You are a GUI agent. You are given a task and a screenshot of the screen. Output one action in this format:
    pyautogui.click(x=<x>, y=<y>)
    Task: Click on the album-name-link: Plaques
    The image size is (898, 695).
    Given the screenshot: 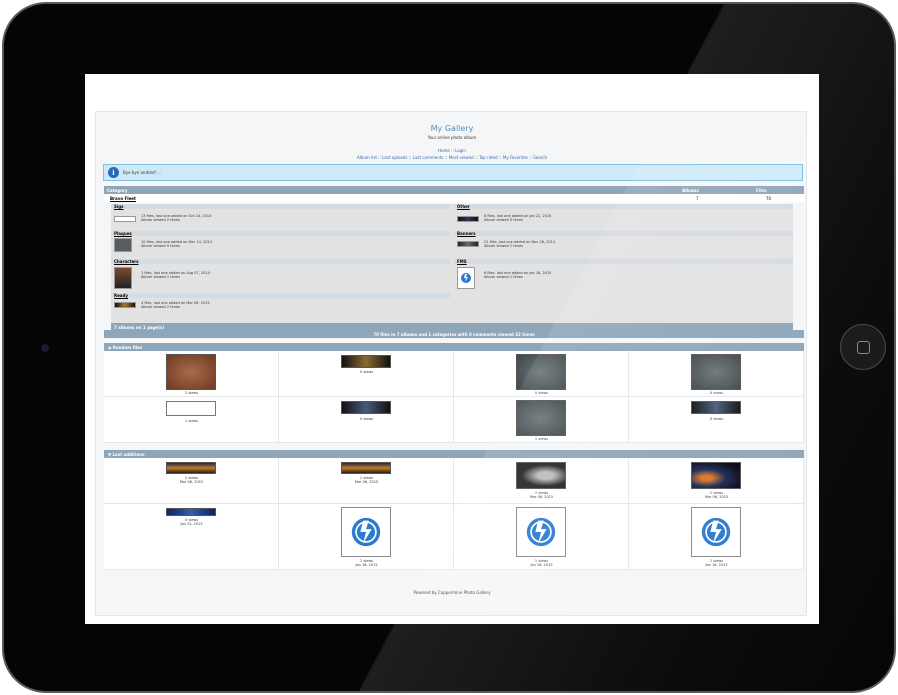 What is the action you would take?
    pyautogui.click(x=280, y=233)
    